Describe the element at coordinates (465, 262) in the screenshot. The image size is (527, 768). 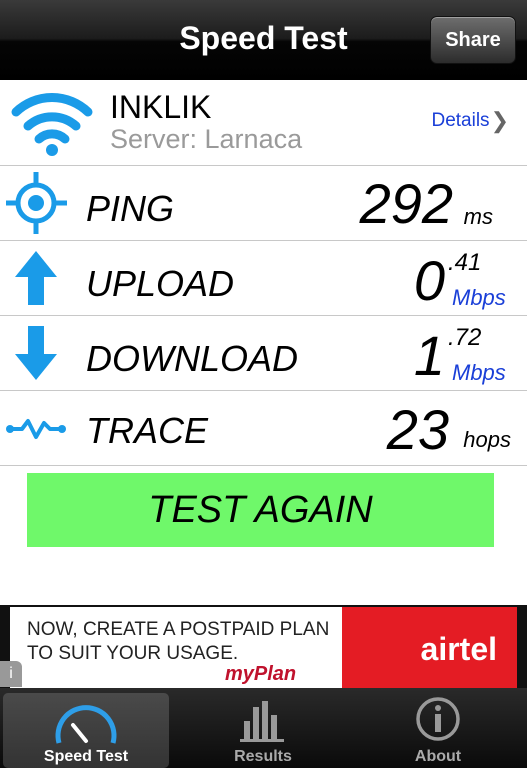
I see `upload-value-fraction: .41` at that location.